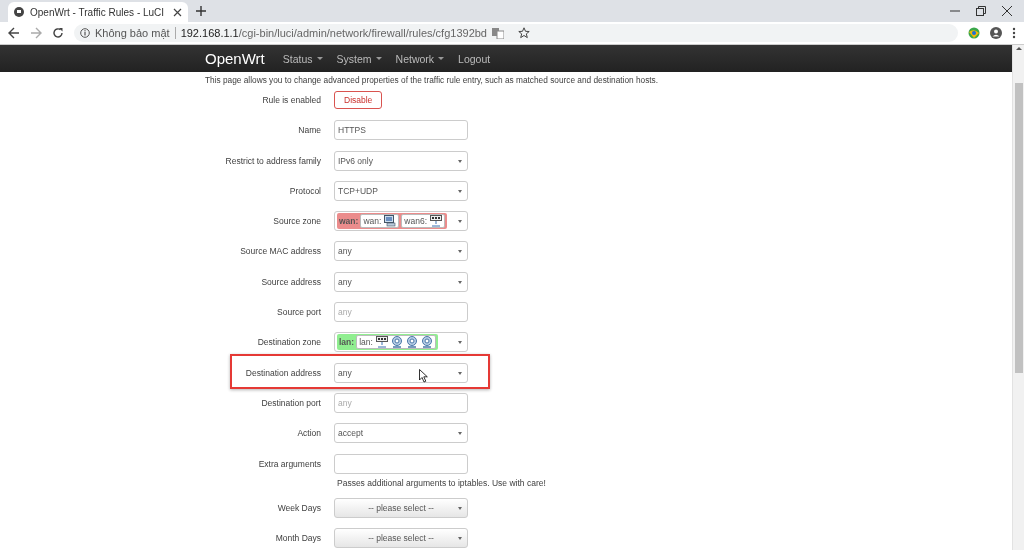  What do you see at coordinates (333, 33) in the screenshot?
I see `url-text: 192.168.1.1/cgi-bin/luci/admin/network/firewall/rules/cfg1392bd` at bounding box center [333, 33].